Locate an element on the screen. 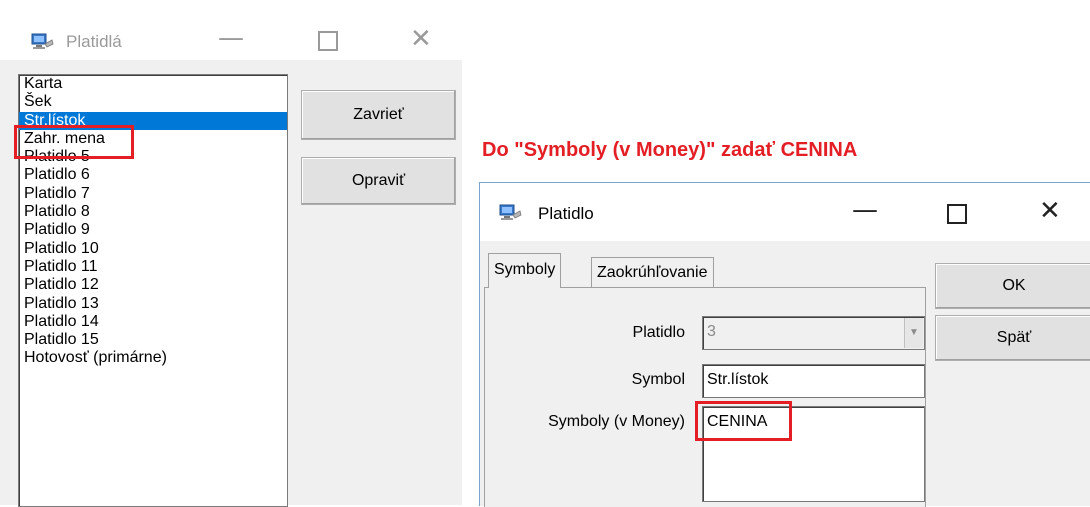 The height and width of the screenshot is (507, 1090). platidlo-select: 3 ▼ is located at coordinates (813, 333).